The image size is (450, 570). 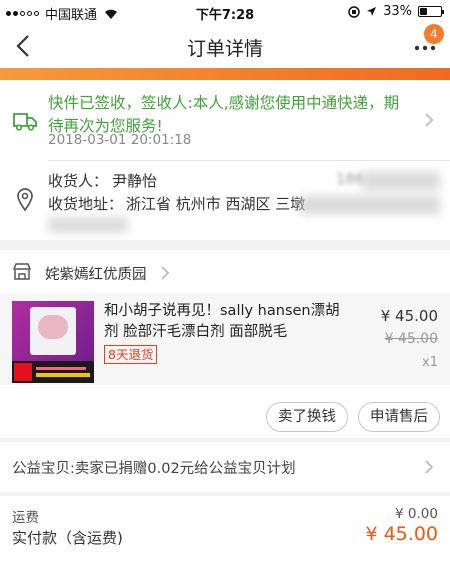 What do you see at coordinates (416, 514) in the screenshot?
I see `shipping-value: ¥ 0.00` at bounding box center [416, 514].